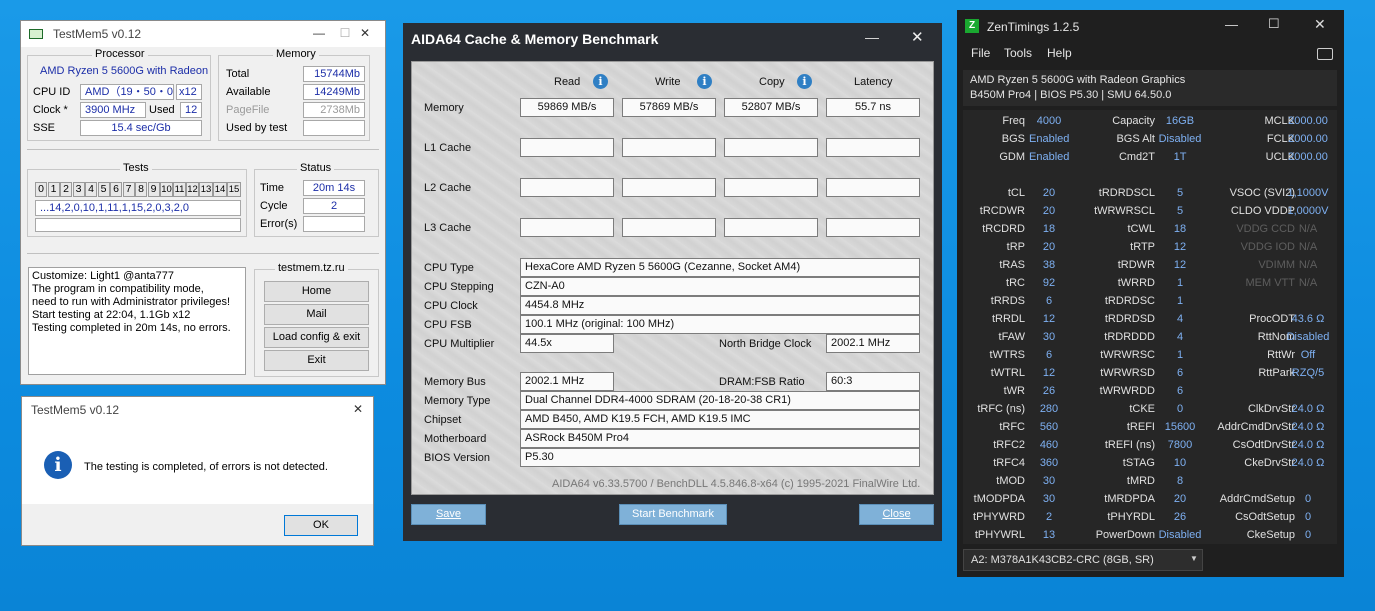  I want to click on test-number: 3, so click(78, 189).